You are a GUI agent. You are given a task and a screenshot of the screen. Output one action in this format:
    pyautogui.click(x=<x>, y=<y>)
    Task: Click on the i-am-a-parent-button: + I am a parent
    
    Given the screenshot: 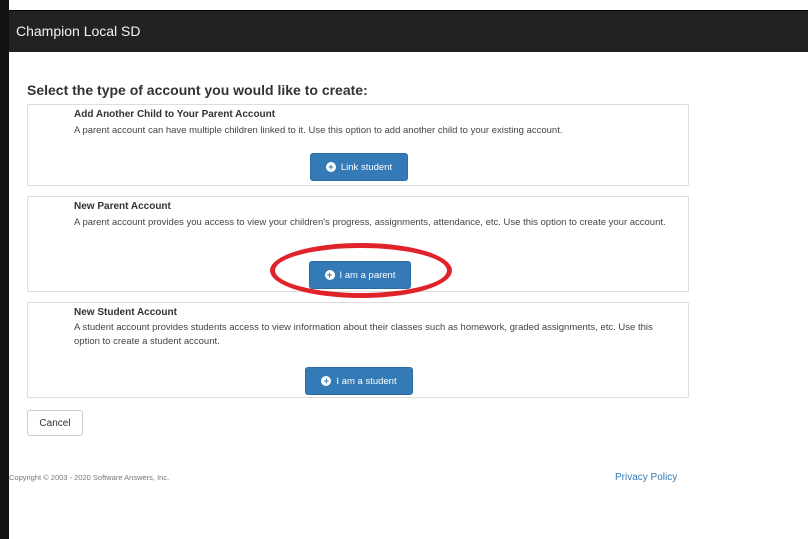 What is the action you would take?
    pyautogui.click(x=360, y=275)
    